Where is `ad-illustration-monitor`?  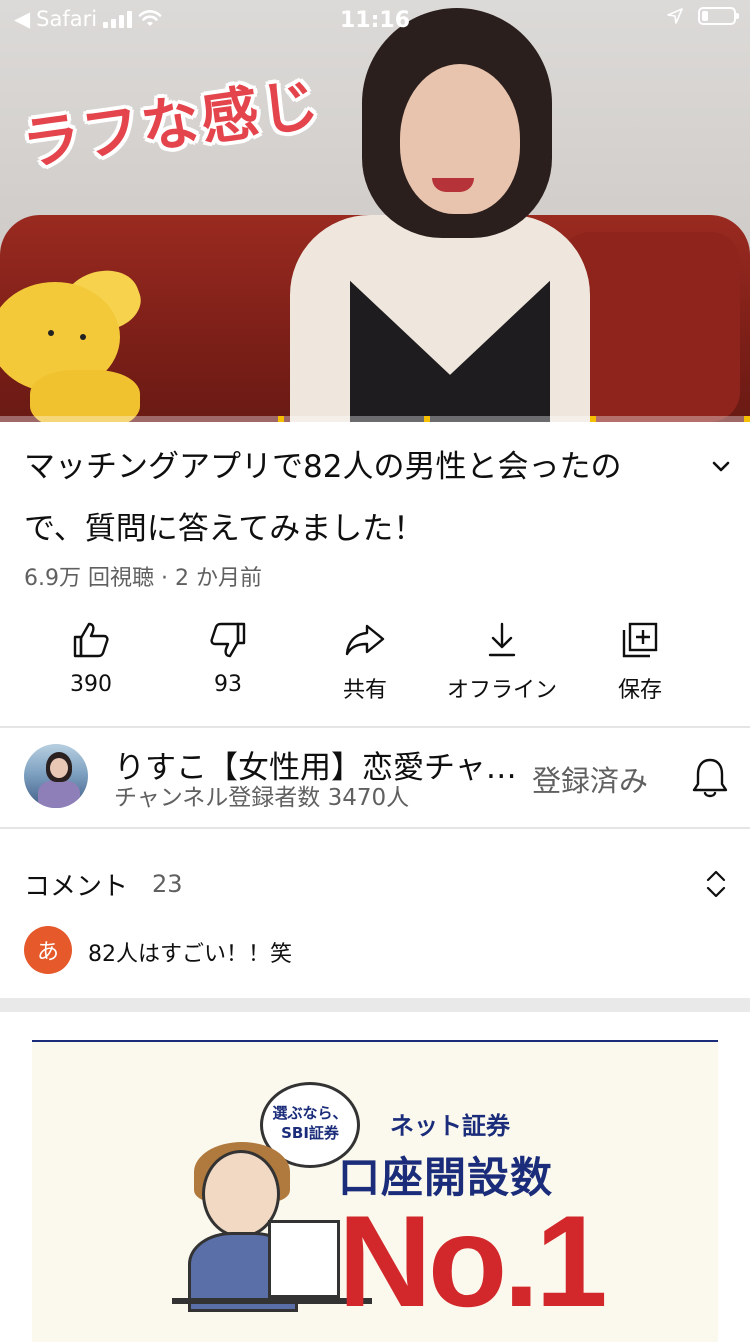 ad-illustration-monitor is located at coordinates (304, 1259).